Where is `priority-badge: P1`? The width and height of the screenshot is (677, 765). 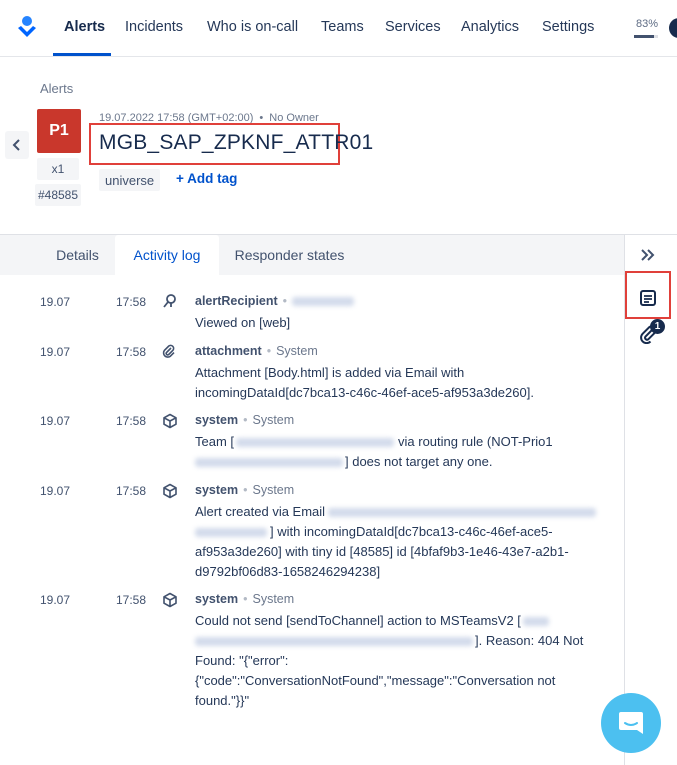 priority-badge: P1 is located at coordinates (59, 131).